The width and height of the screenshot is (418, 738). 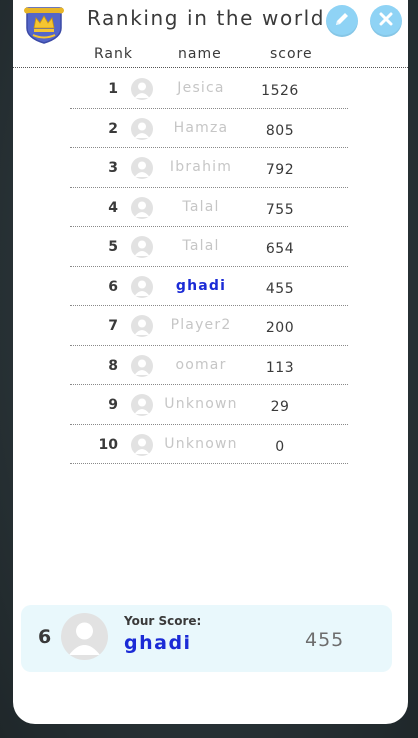 What do you see at coordinates (201, 127) in the screenshot?
I see `row-player-name: Hamza` at bounding box center [201, 127].